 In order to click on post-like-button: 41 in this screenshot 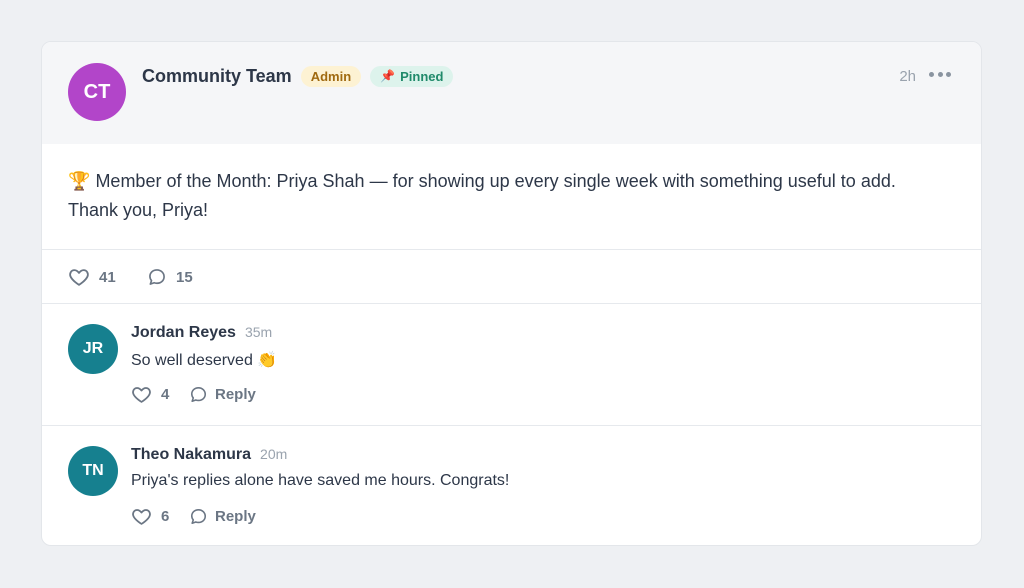, I will do `click(92, 277)`.